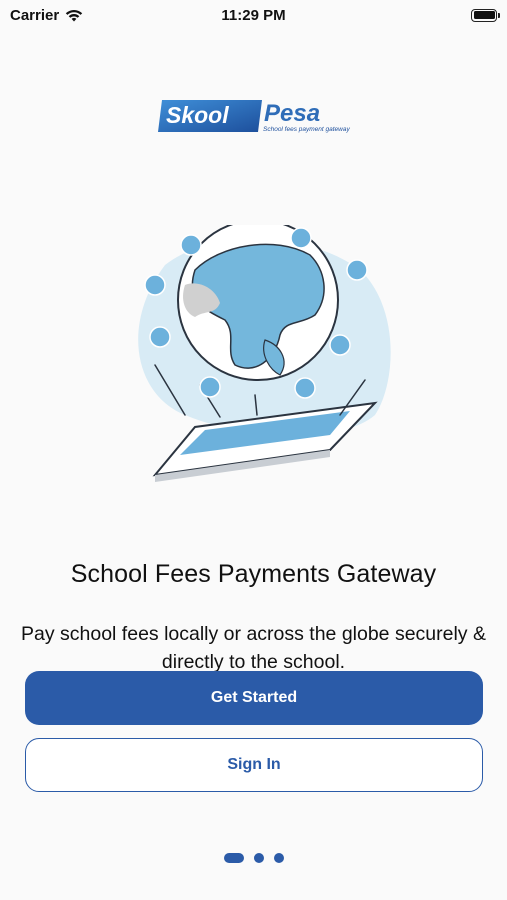 The height and width of the screenshot is (900, 507). I want to click on sign-in-button: Sign In, so click(254, 765).